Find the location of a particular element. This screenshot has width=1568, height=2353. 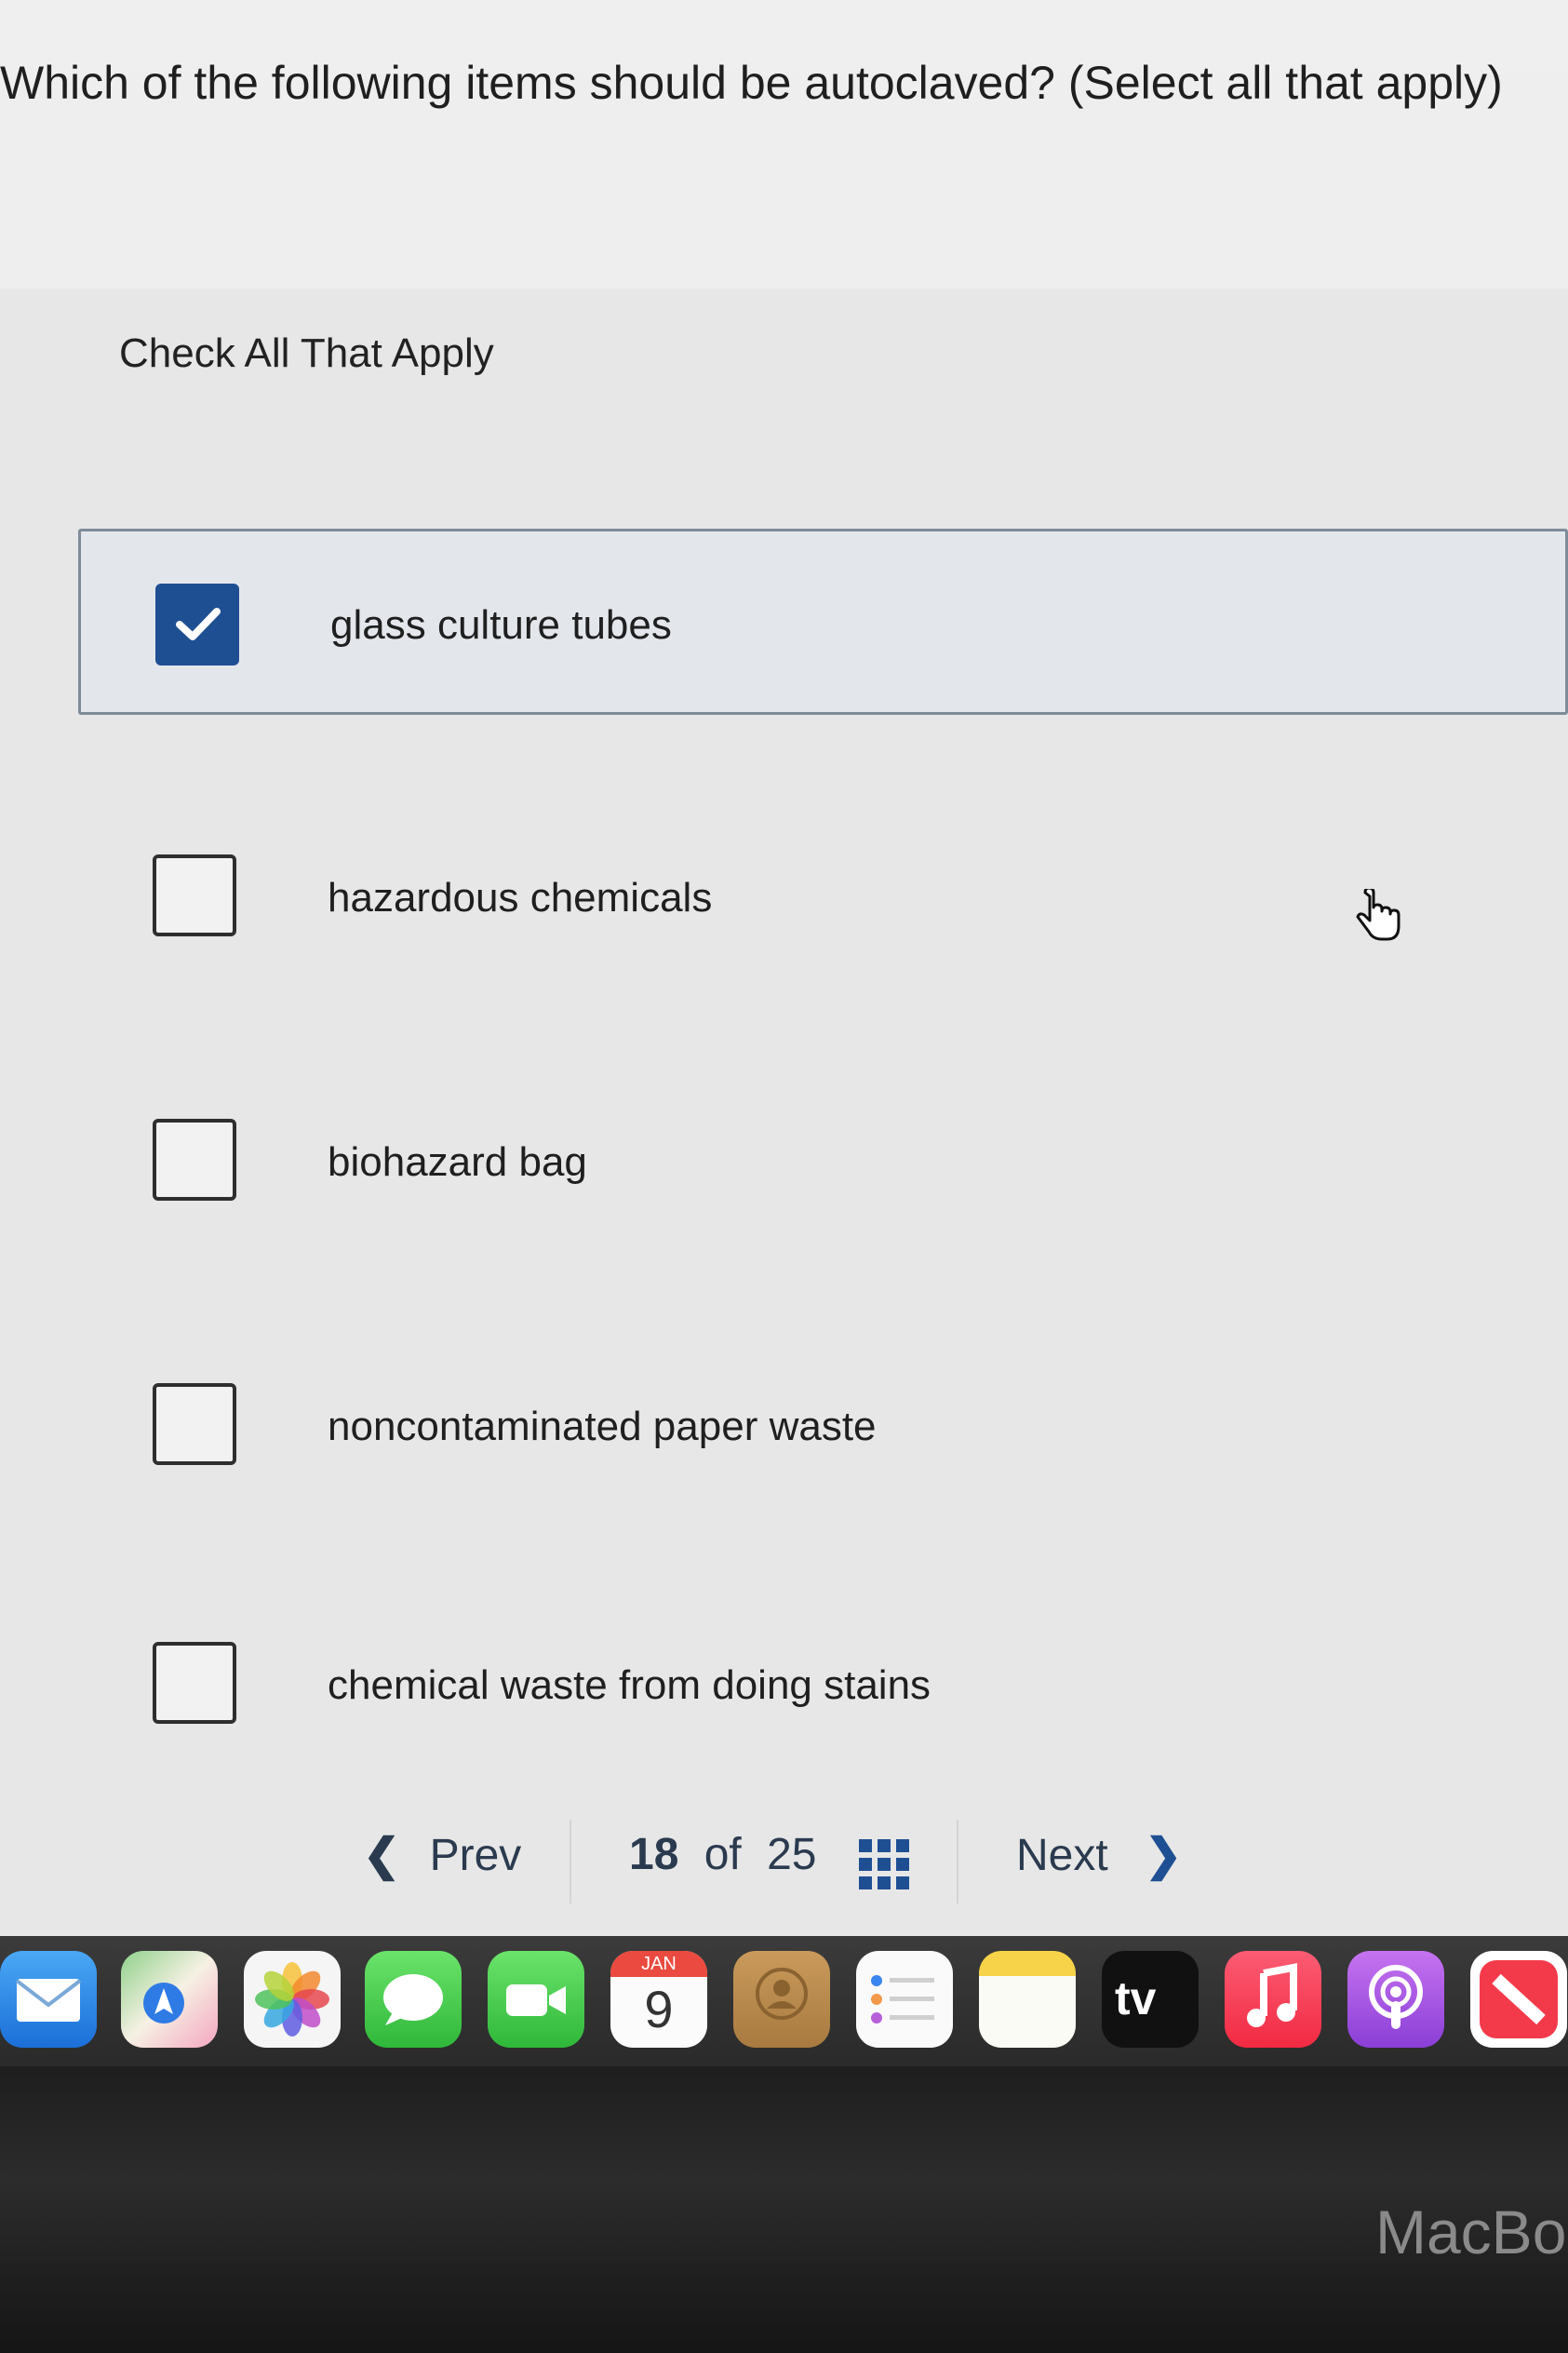

page-indicator: 18 of 25 is located at coordinates (723, 1854).